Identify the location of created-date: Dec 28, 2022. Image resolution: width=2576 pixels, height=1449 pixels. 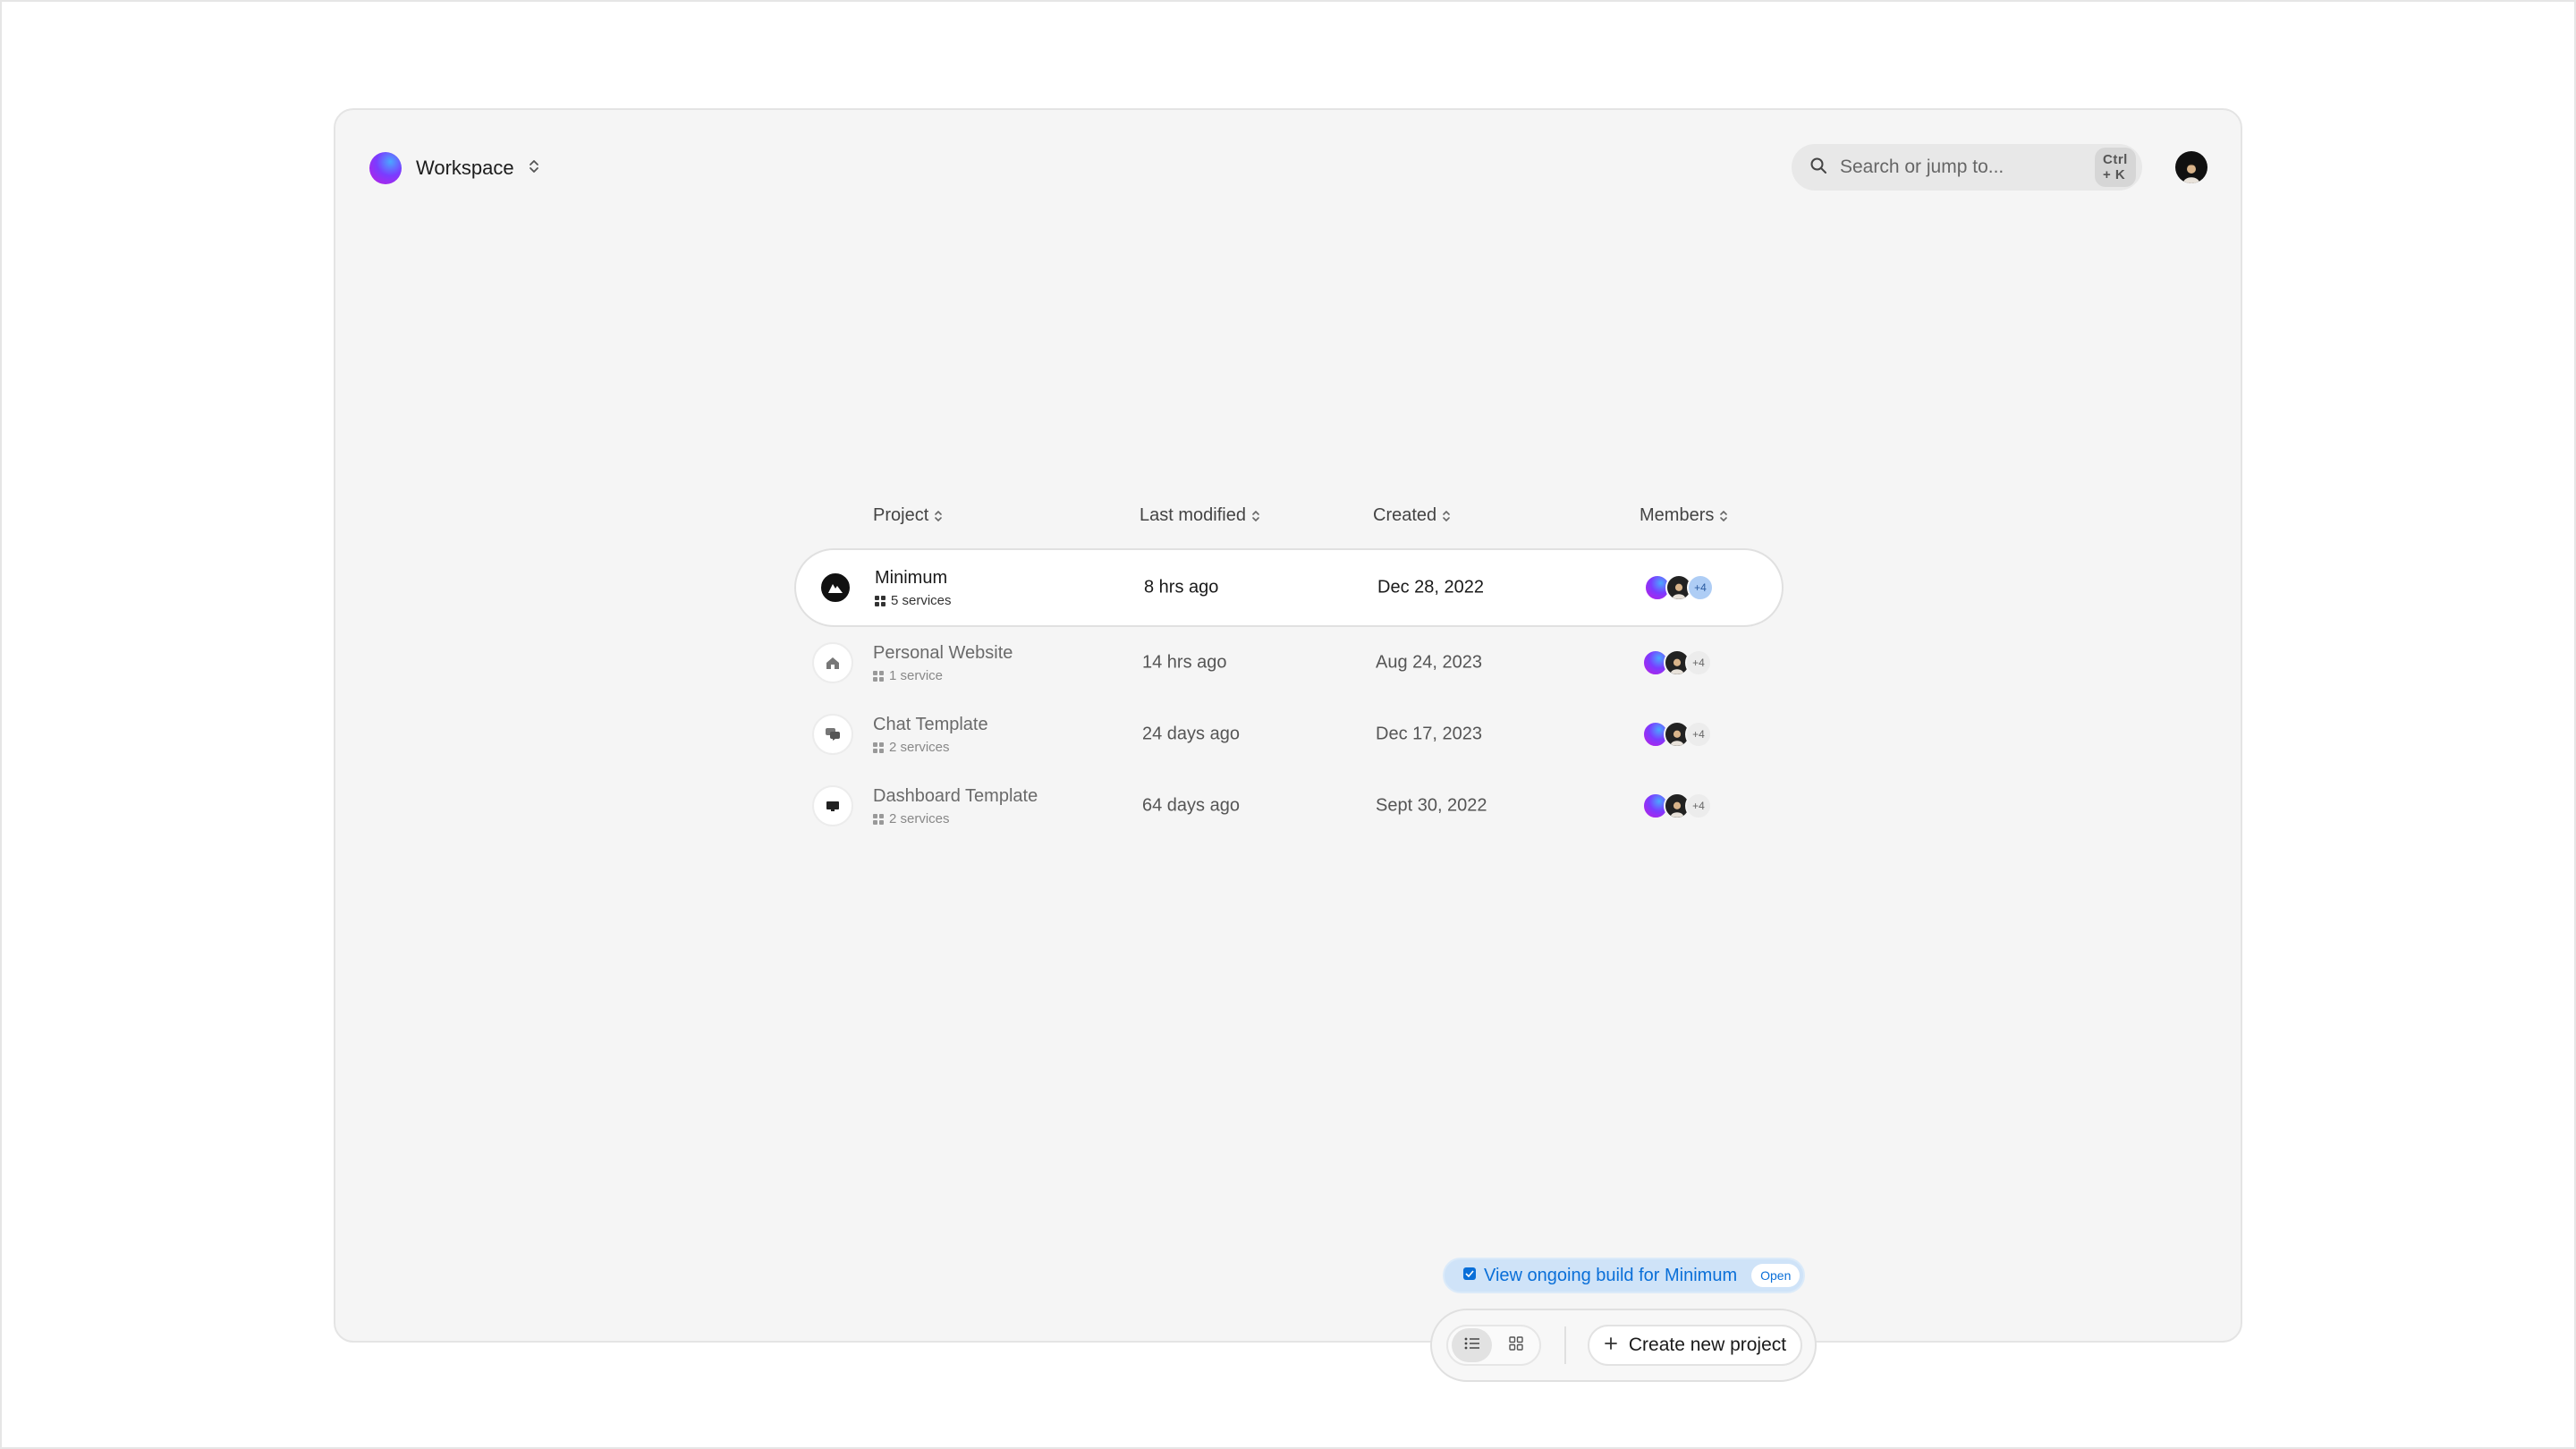
(1430, 587).